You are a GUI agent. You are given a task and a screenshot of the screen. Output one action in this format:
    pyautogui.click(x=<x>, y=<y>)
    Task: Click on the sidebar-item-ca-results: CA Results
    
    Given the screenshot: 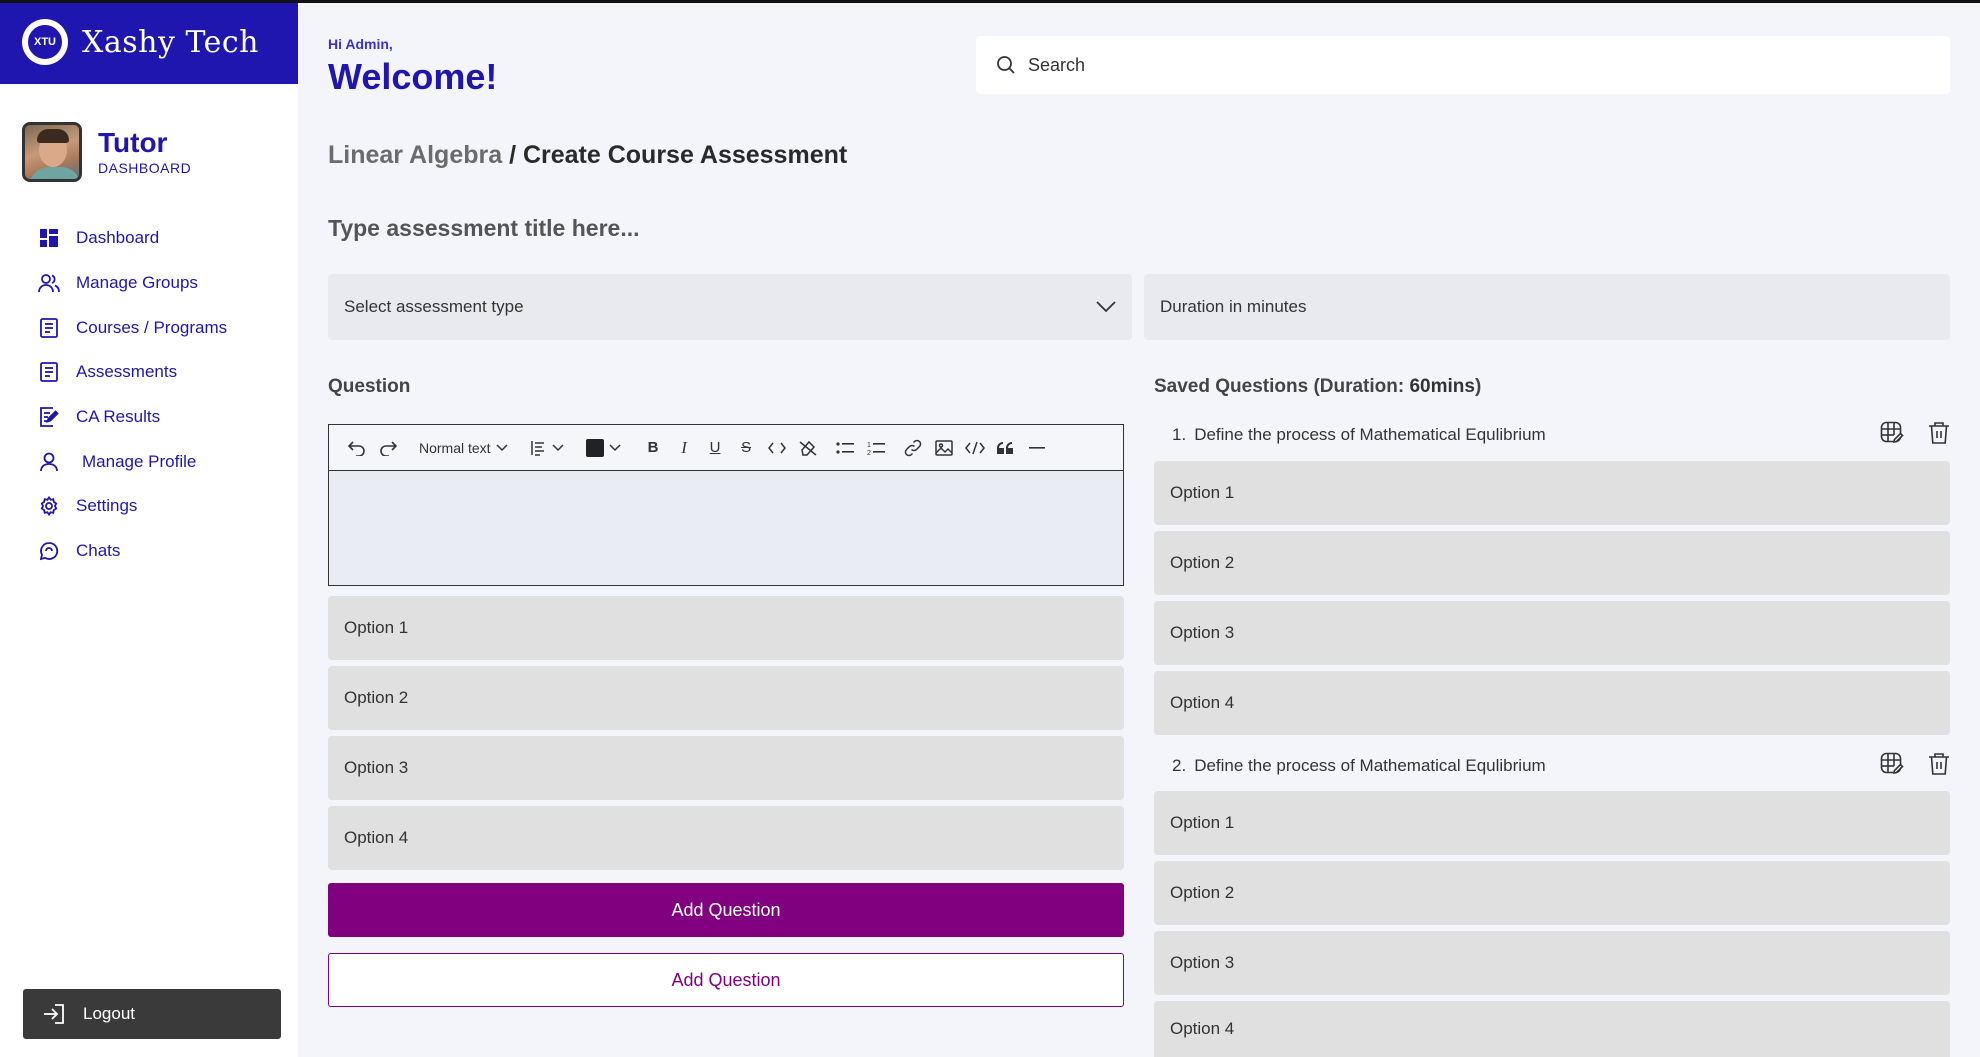 What is the action you would take?
    pyautogui.click(x=149, y=417)
    